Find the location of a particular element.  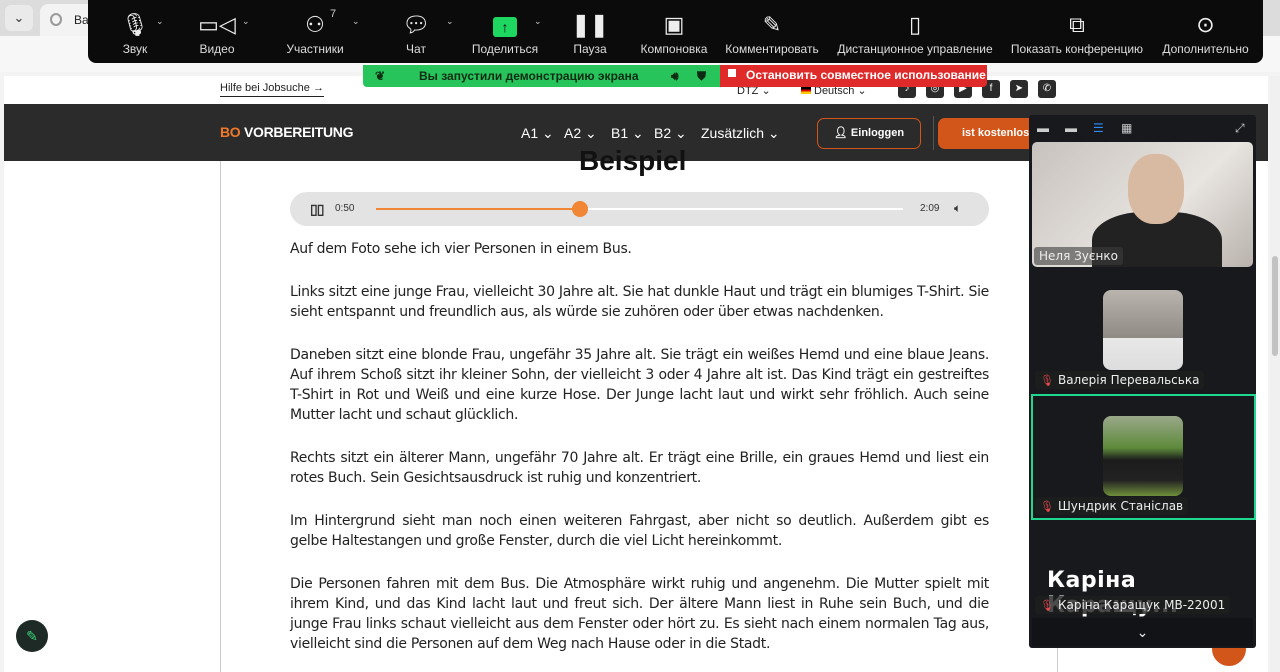

sharing-banner: ❦ Вы запустили демонстрацию экрана 🔊︎ ⛊ is located at coordinates (541, 76).